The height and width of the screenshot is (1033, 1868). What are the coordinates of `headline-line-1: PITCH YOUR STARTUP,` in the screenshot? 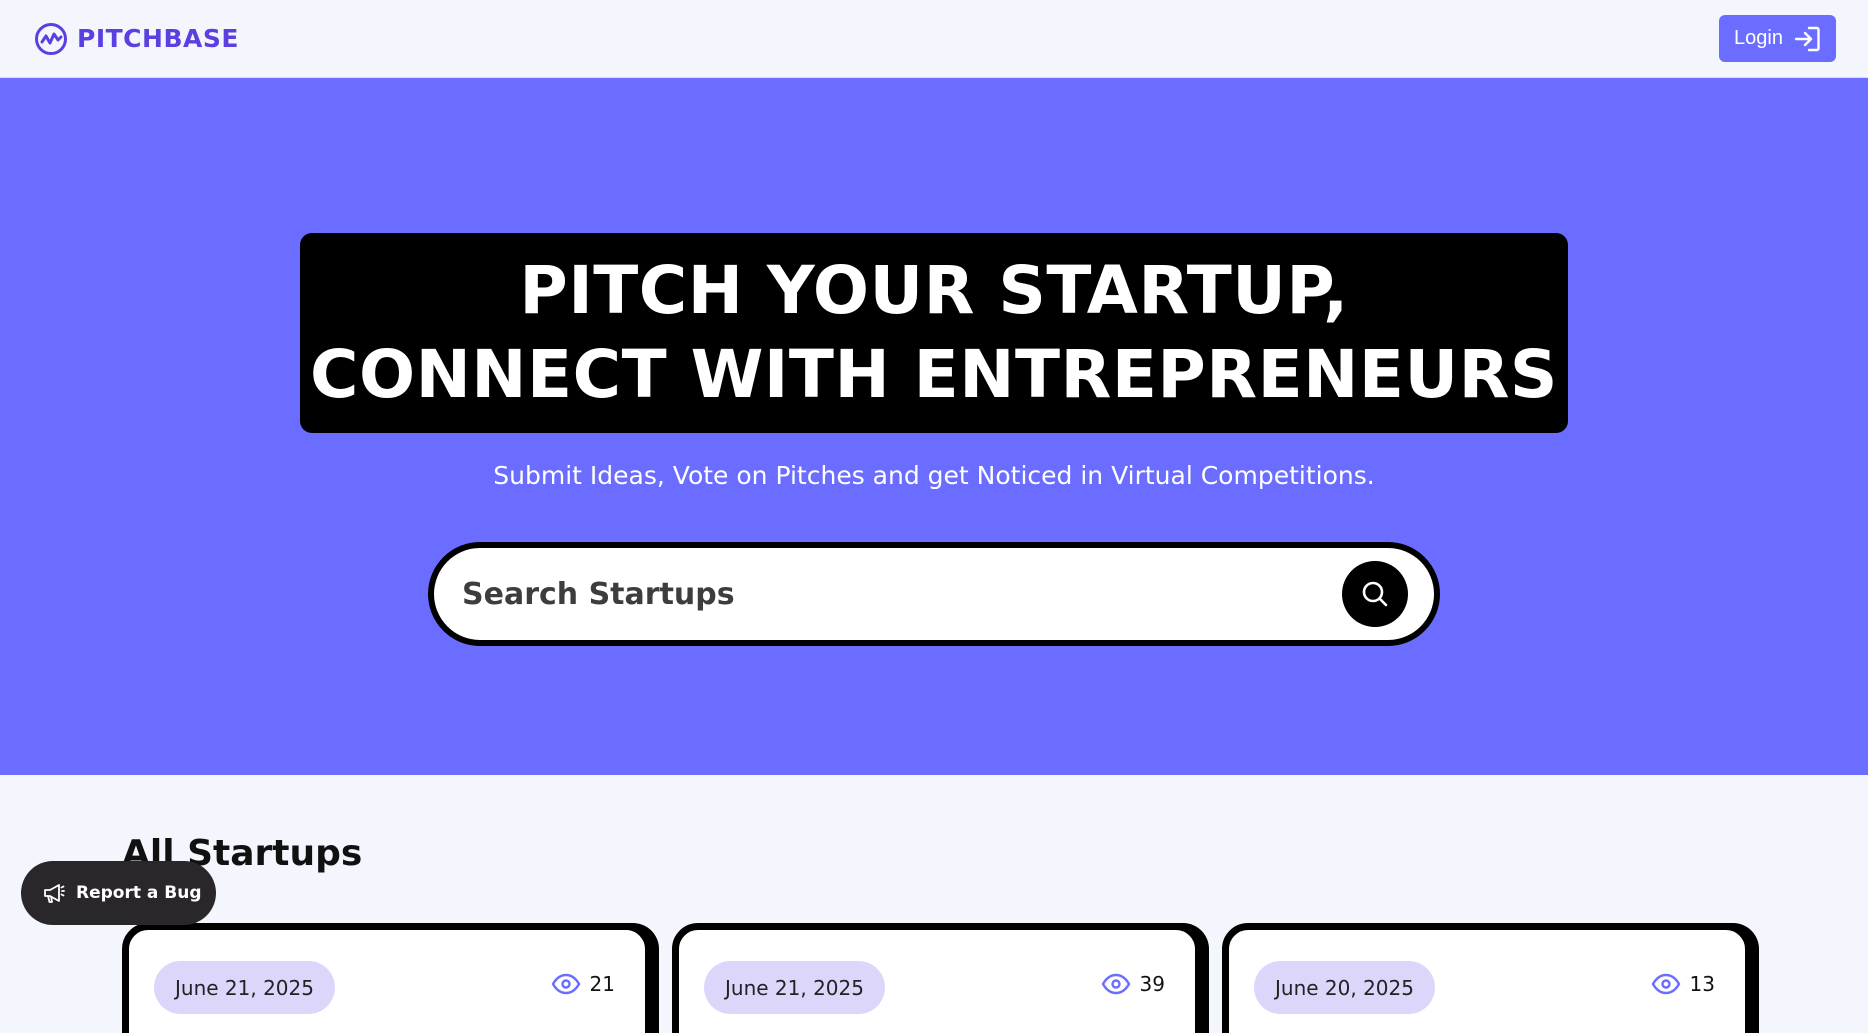 It's located at (934, 290).